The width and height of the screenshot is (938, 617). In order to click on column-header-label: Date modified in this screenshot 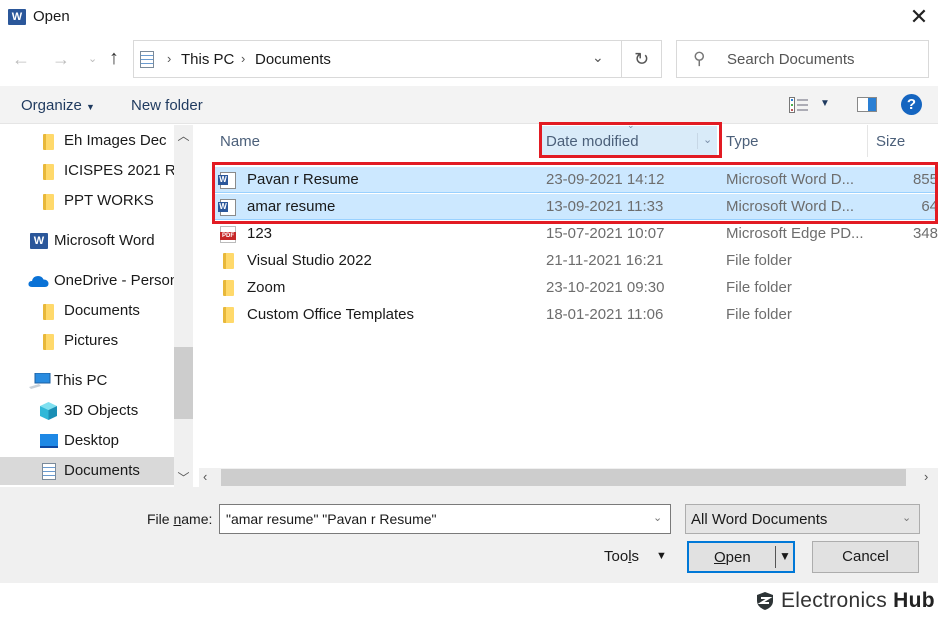, I will do `click(592, 141)`.